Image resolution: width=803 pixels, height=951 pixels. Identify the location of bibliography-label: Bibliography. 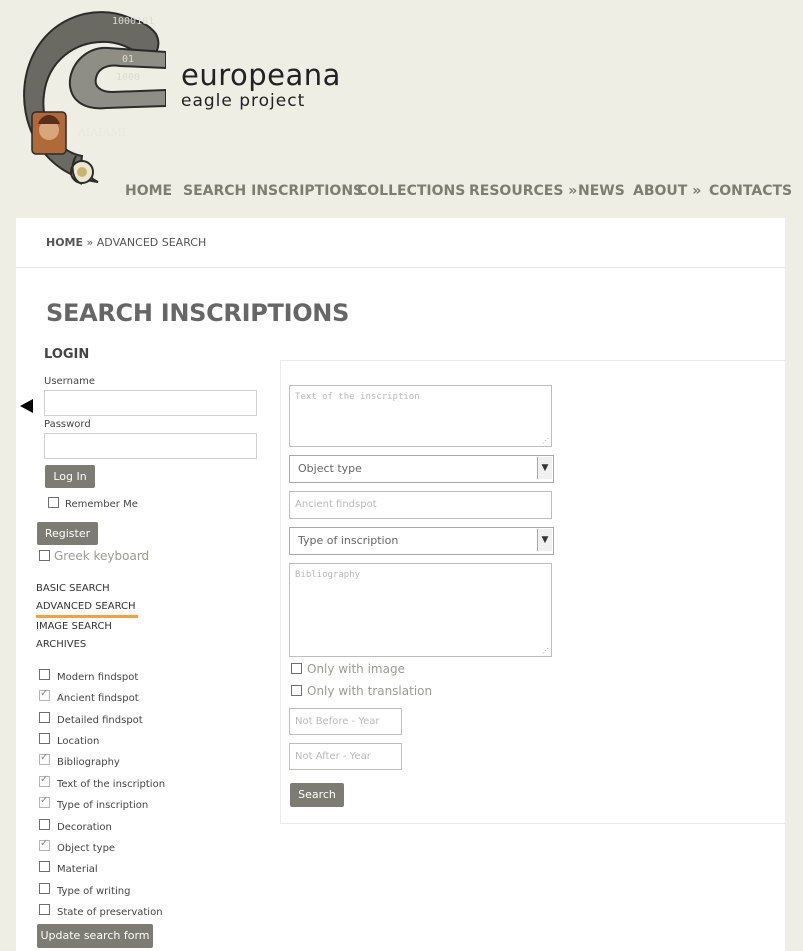
(88, 762).